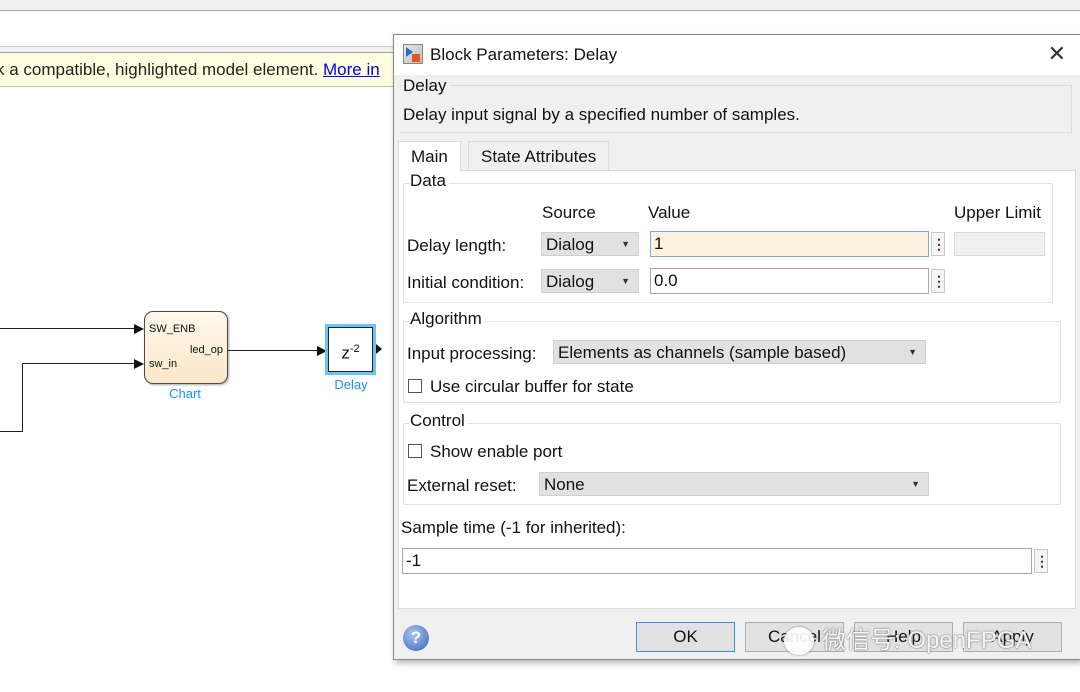 This screenshot has height=692, width=1080. I want to click on sample-time-more-icon: ⋮, so click(1041, 561).